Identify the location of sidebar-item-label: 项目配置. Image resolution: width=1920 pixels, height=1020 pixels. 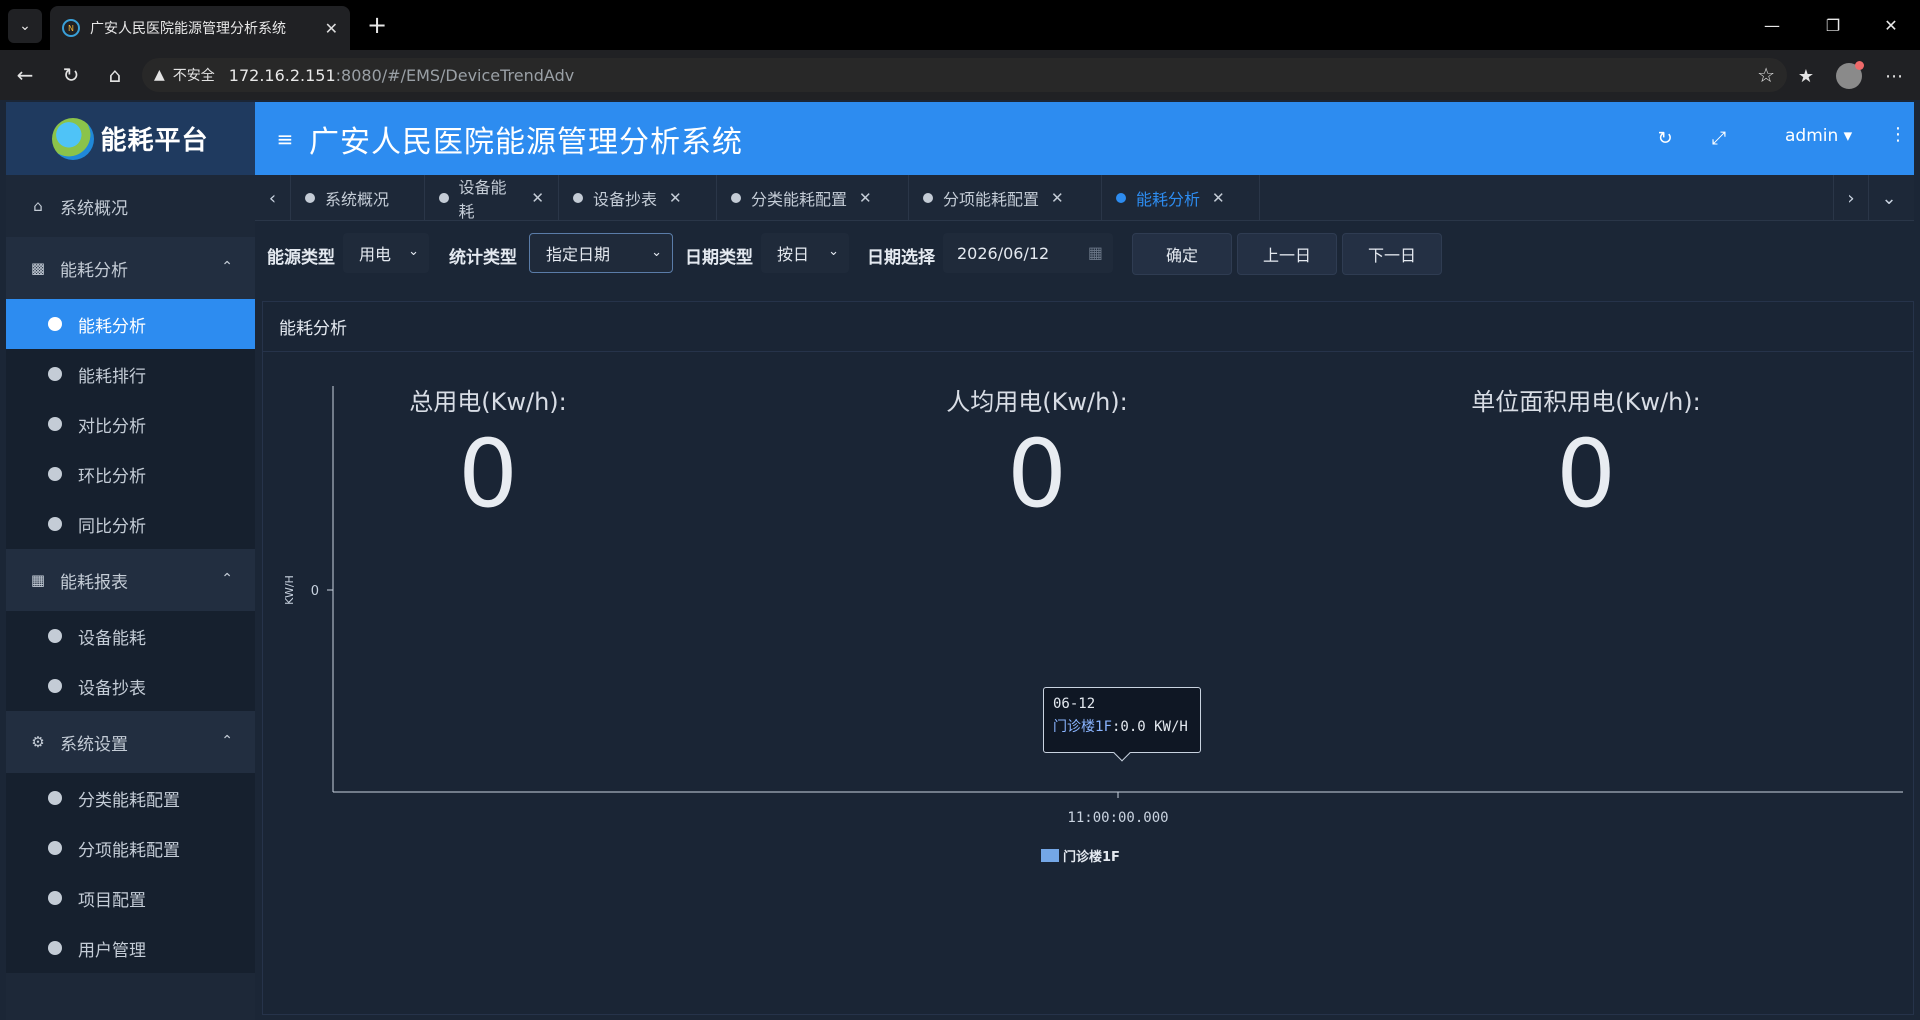
(112, 900).